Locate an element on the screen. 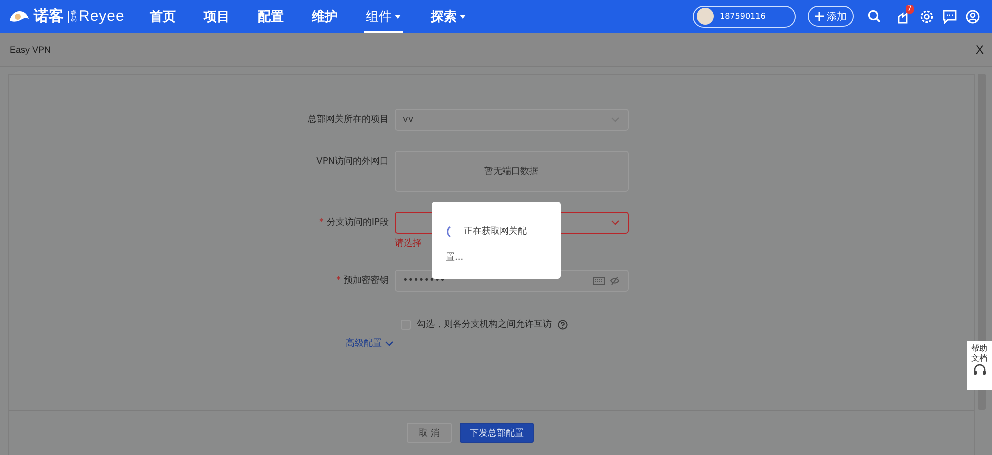 This screenshot has width=992, height=455. empty-port-box: 暂无端口数据 is located at coordinates (512, 171).